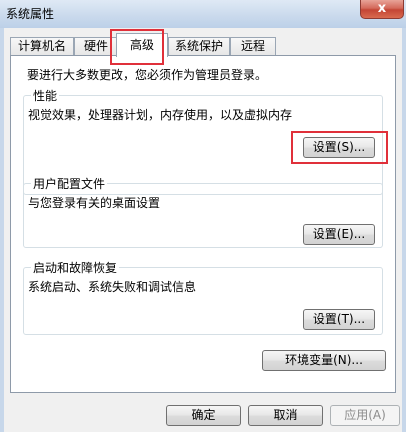 The height and width of the screenshot is (432, 406). What do you see at coordinates (30, 14) in the screenshot?
I see `window-title: 系统属性` at bounding box center [30, 14].